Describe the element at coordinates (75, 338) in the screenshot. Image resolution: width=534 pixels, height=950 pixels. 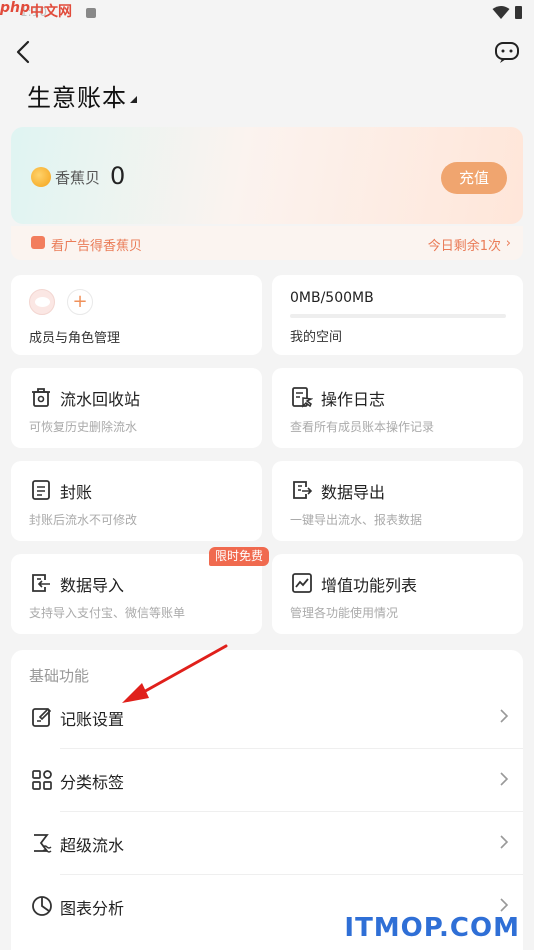
I see `members-label: 成员与角色管理` at that location.